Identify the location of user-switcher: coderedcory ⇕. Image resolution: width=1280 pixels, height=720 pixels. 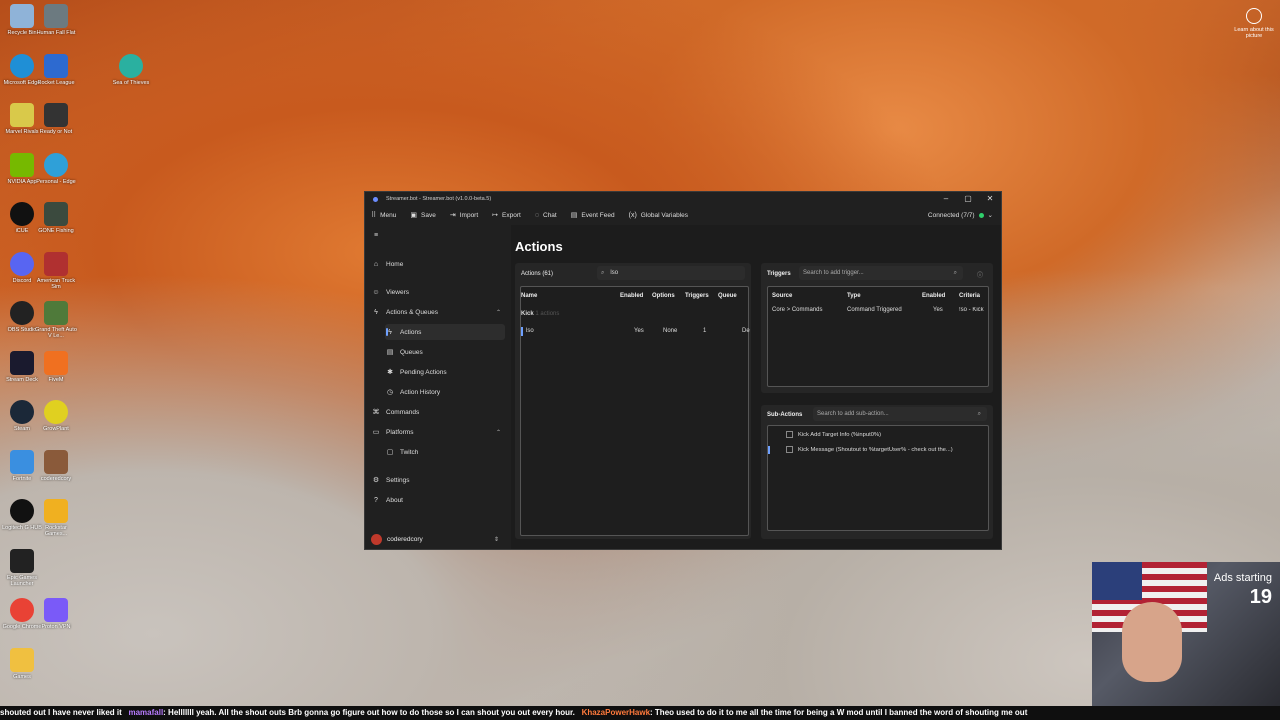
(437, 539).